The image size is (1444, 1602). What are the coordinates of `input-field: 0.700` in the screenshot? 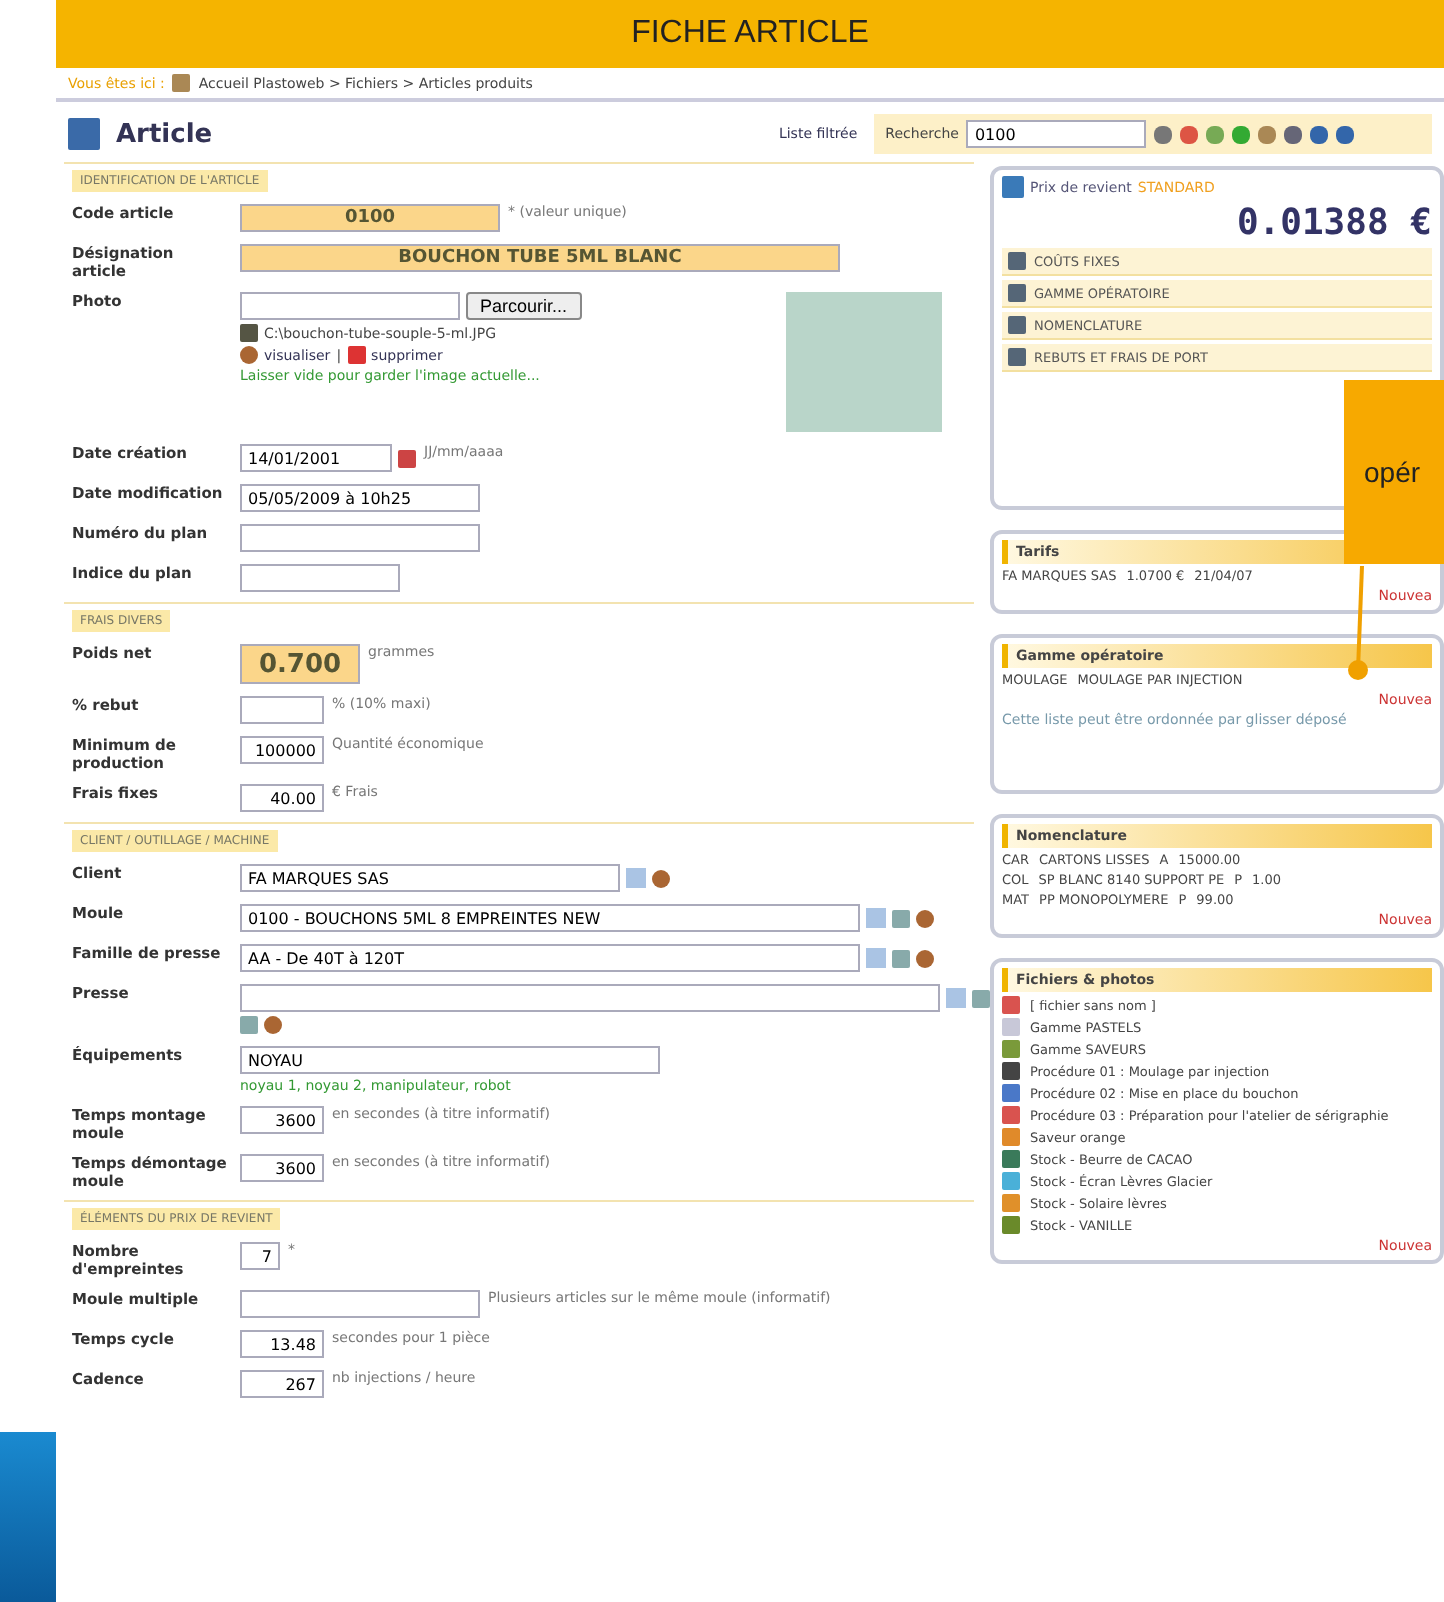 It's located at (300, 664).